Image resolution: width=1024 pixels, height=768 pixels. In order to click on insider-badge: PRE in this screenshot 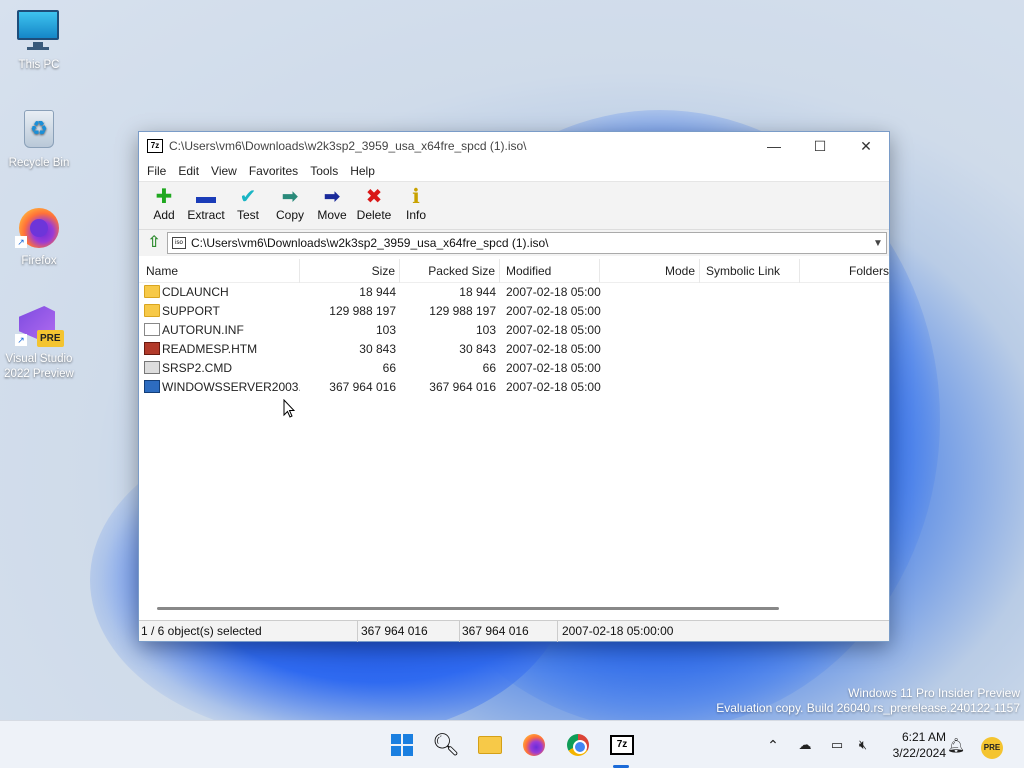, I will do `click(992, 744)`.